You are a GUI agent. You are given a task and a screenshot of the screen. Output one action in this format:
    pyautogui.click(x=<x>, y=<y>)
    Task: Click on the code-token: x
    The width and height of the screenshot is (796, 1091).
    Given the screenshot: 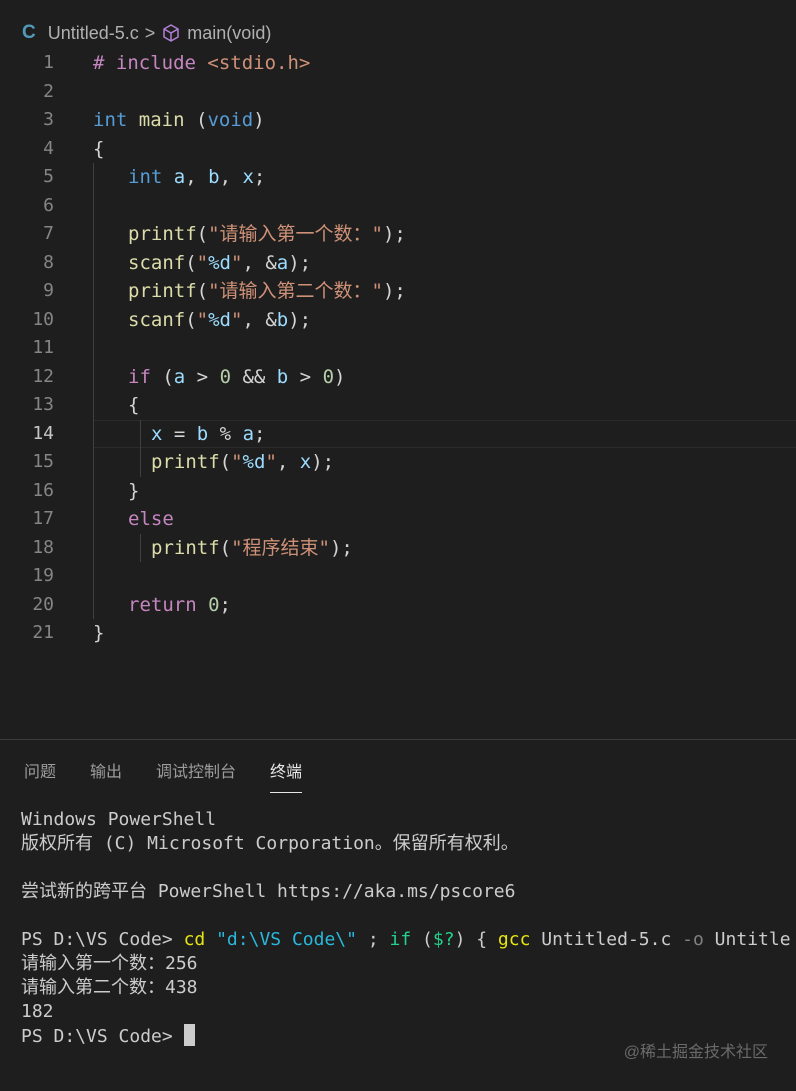 What is the action you would take?
    pyautogui.click(x=157, y=433)
    